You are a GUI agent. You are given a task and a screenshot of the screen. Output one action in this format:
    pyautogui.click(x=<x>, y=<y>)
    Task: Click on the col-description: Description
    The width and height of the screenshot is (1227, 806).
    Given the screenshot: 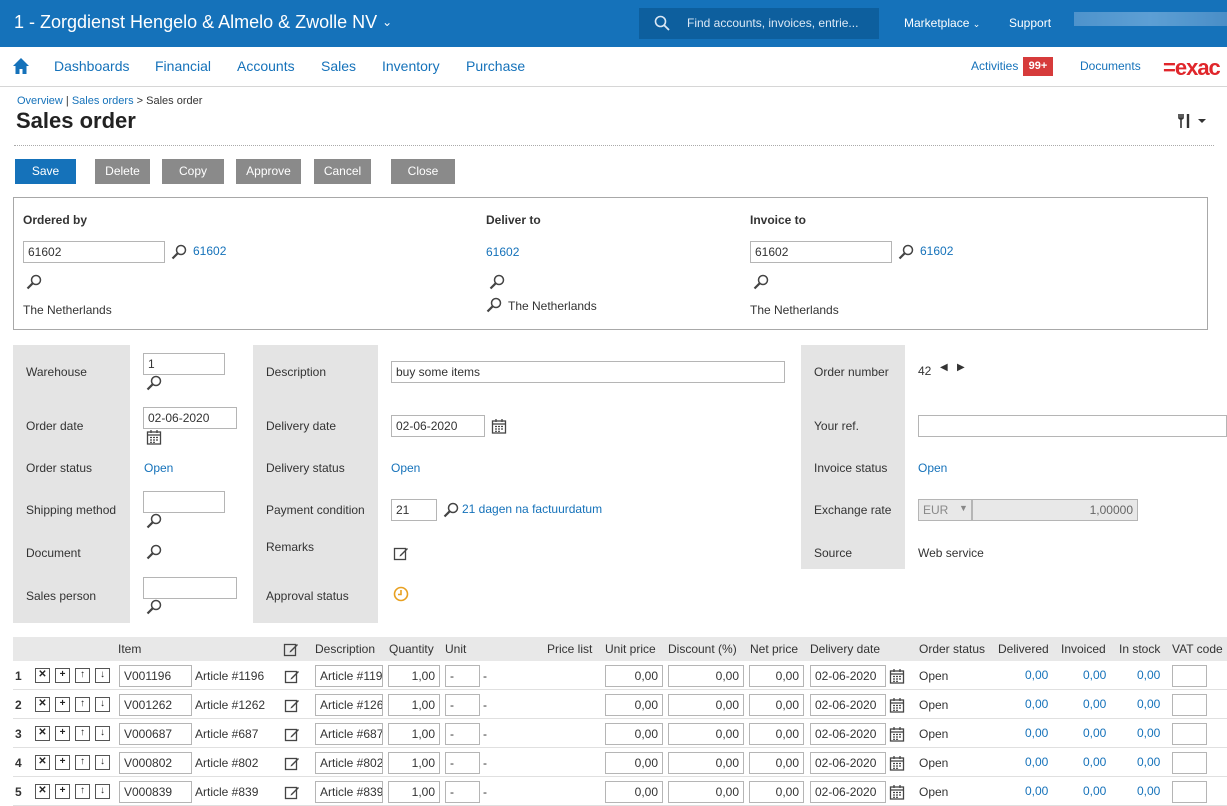 What is the action you would take?
    pyautogui.click(x=345, y=649)
    